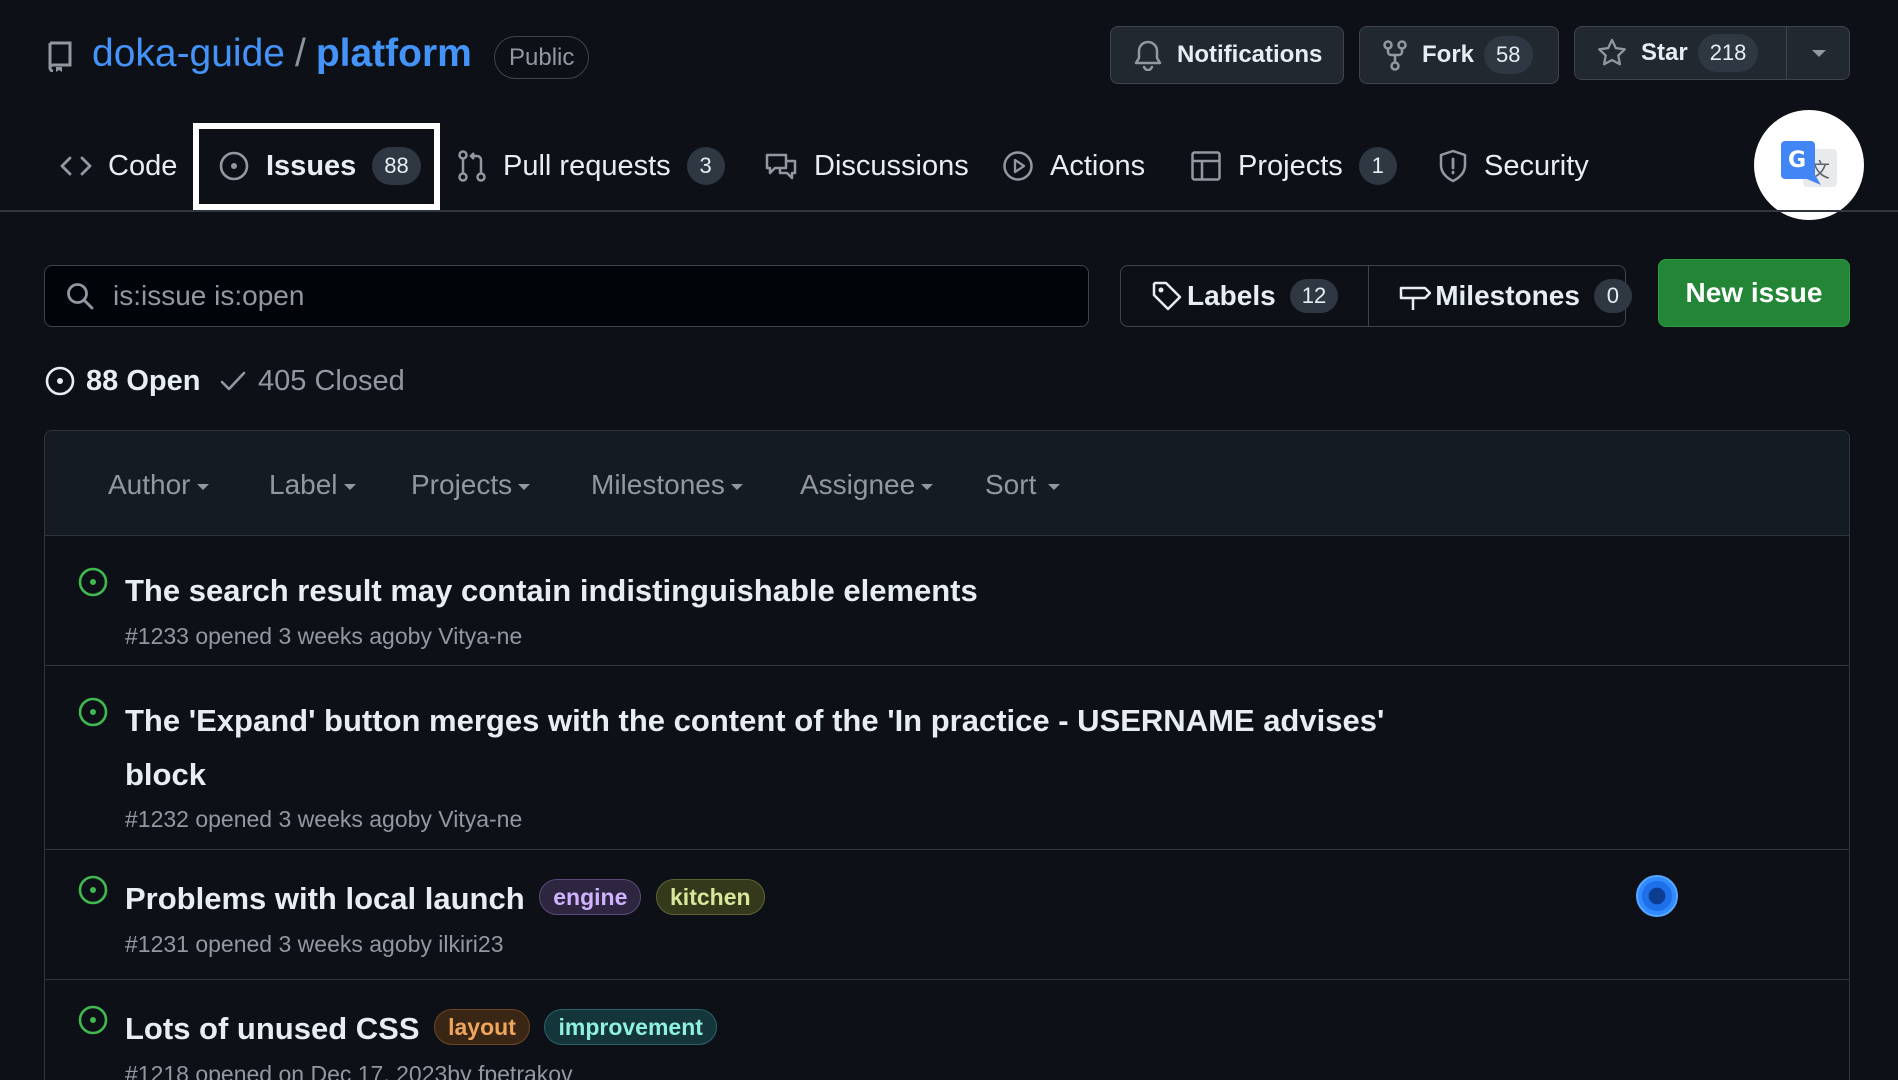 The height and width of the screenshot is (1080, 1898). I want to click on tag-icon, so click(1167, 296).